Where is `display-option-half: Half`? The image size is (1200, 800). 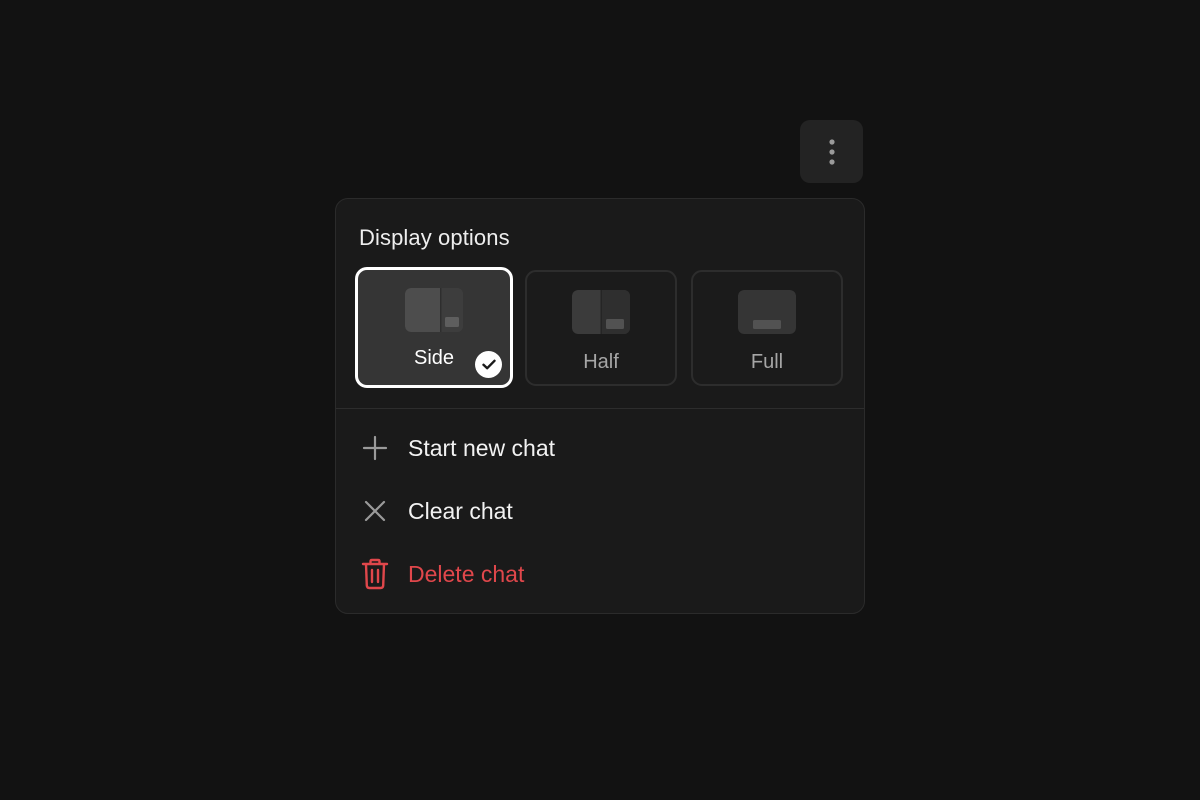 display-option-half: Half is located at coordinates (601, 328).